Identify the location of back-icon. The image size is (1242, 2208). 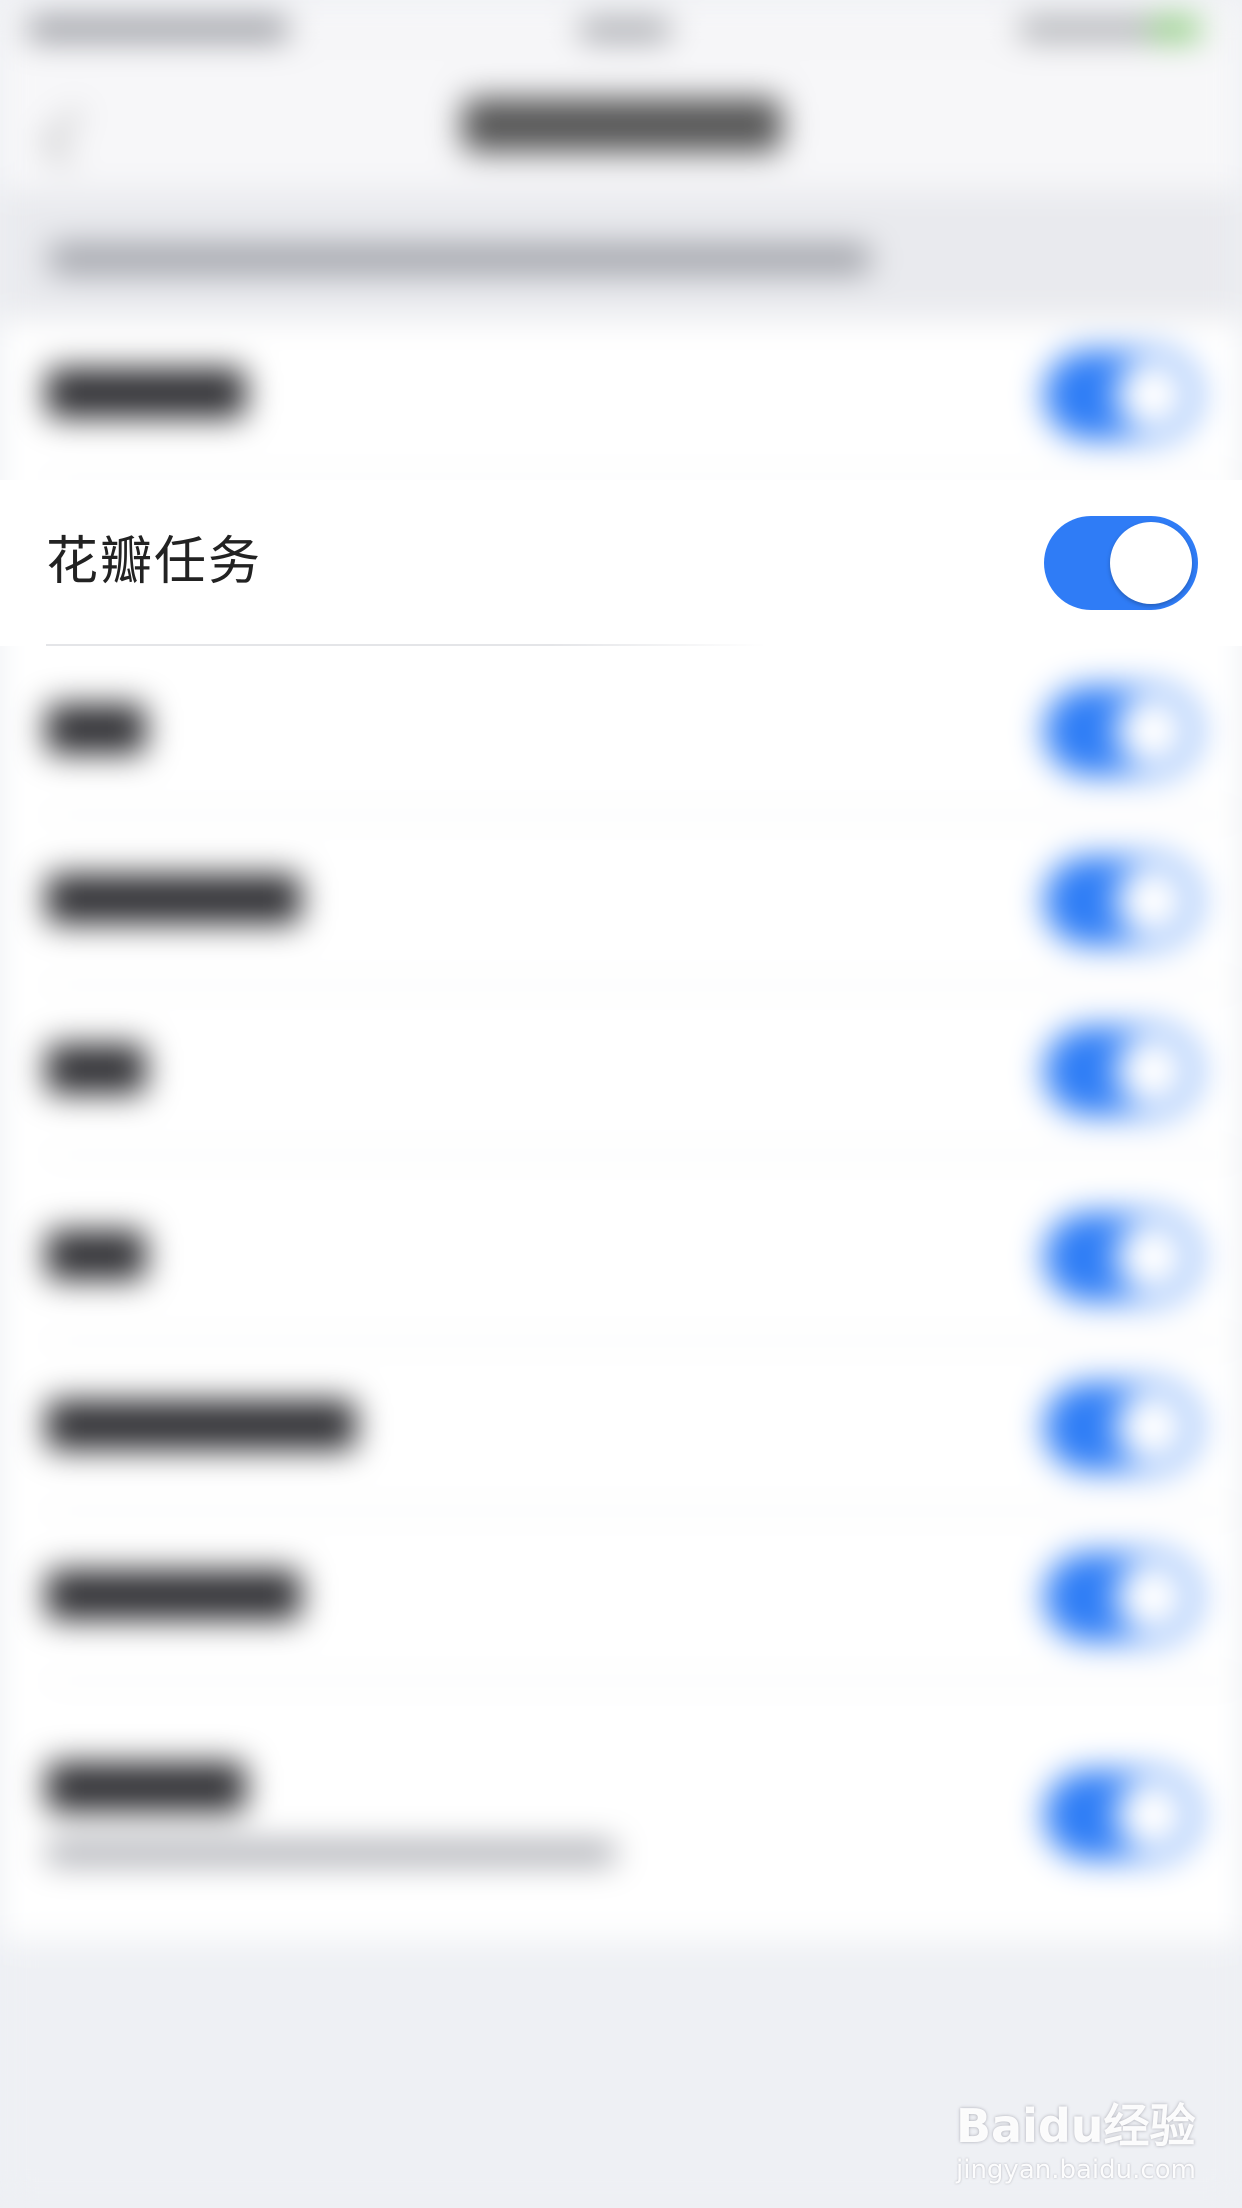
(71, 138).